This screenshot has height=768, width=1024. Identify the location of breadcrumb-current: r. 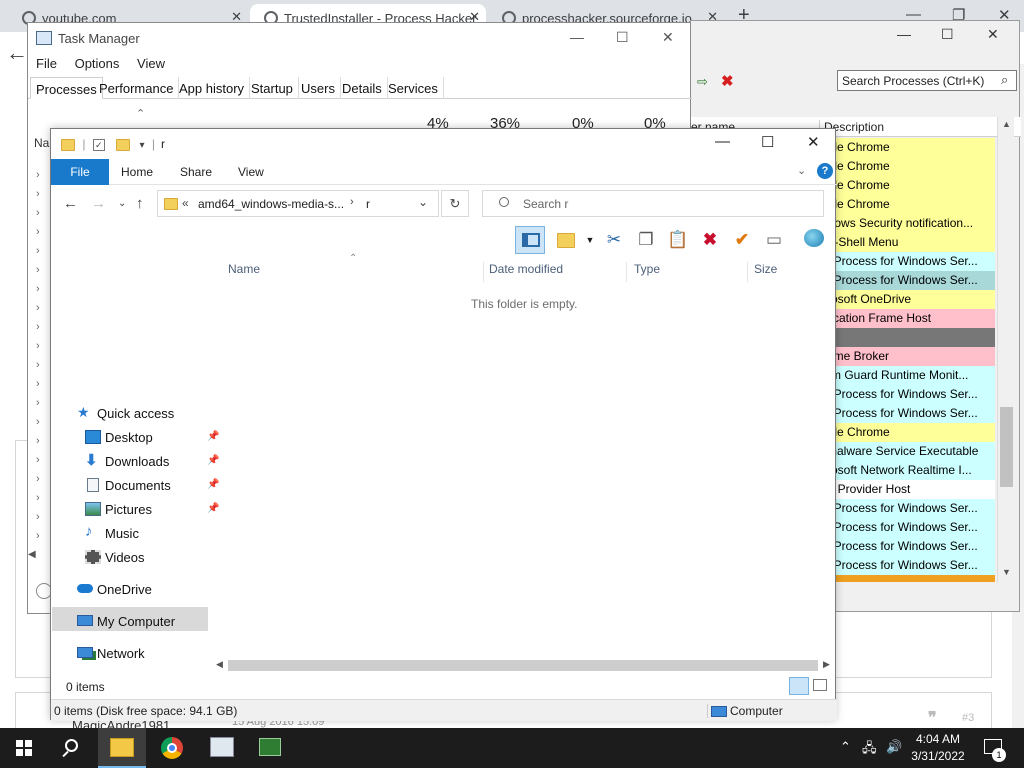
(368, 204).